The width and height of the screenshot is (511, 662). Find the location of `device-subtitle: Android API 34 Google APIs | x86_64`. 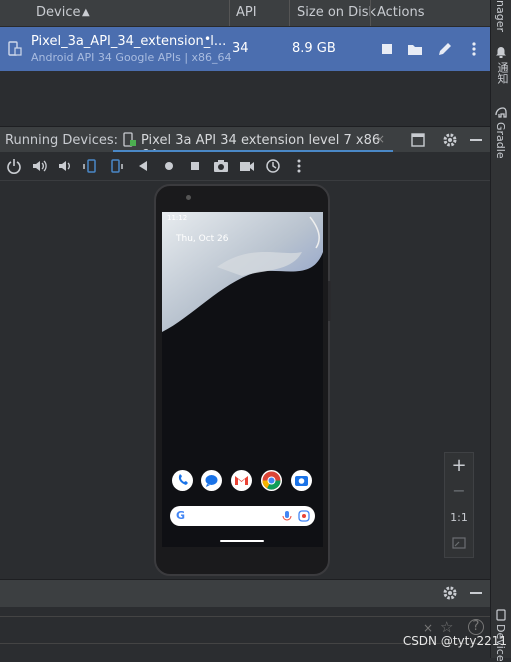

device-subtitle: Android API 34 Google APIs | x86_64 is located at coordinates (131, 57).